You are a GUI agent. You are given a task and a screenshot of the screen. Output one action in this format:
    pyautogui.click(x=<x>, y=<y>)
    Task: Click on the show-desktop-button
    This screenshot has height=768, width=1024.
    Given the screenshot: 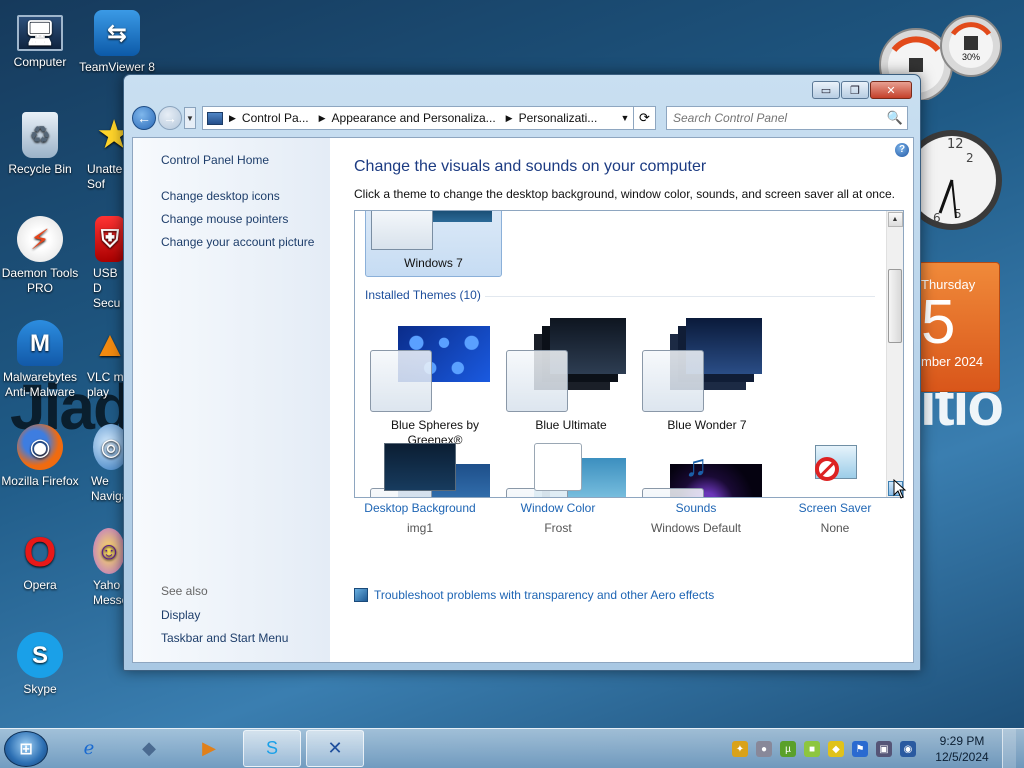 What is the action you would take?
    pyautogui.click(x=1009, y=748)
    